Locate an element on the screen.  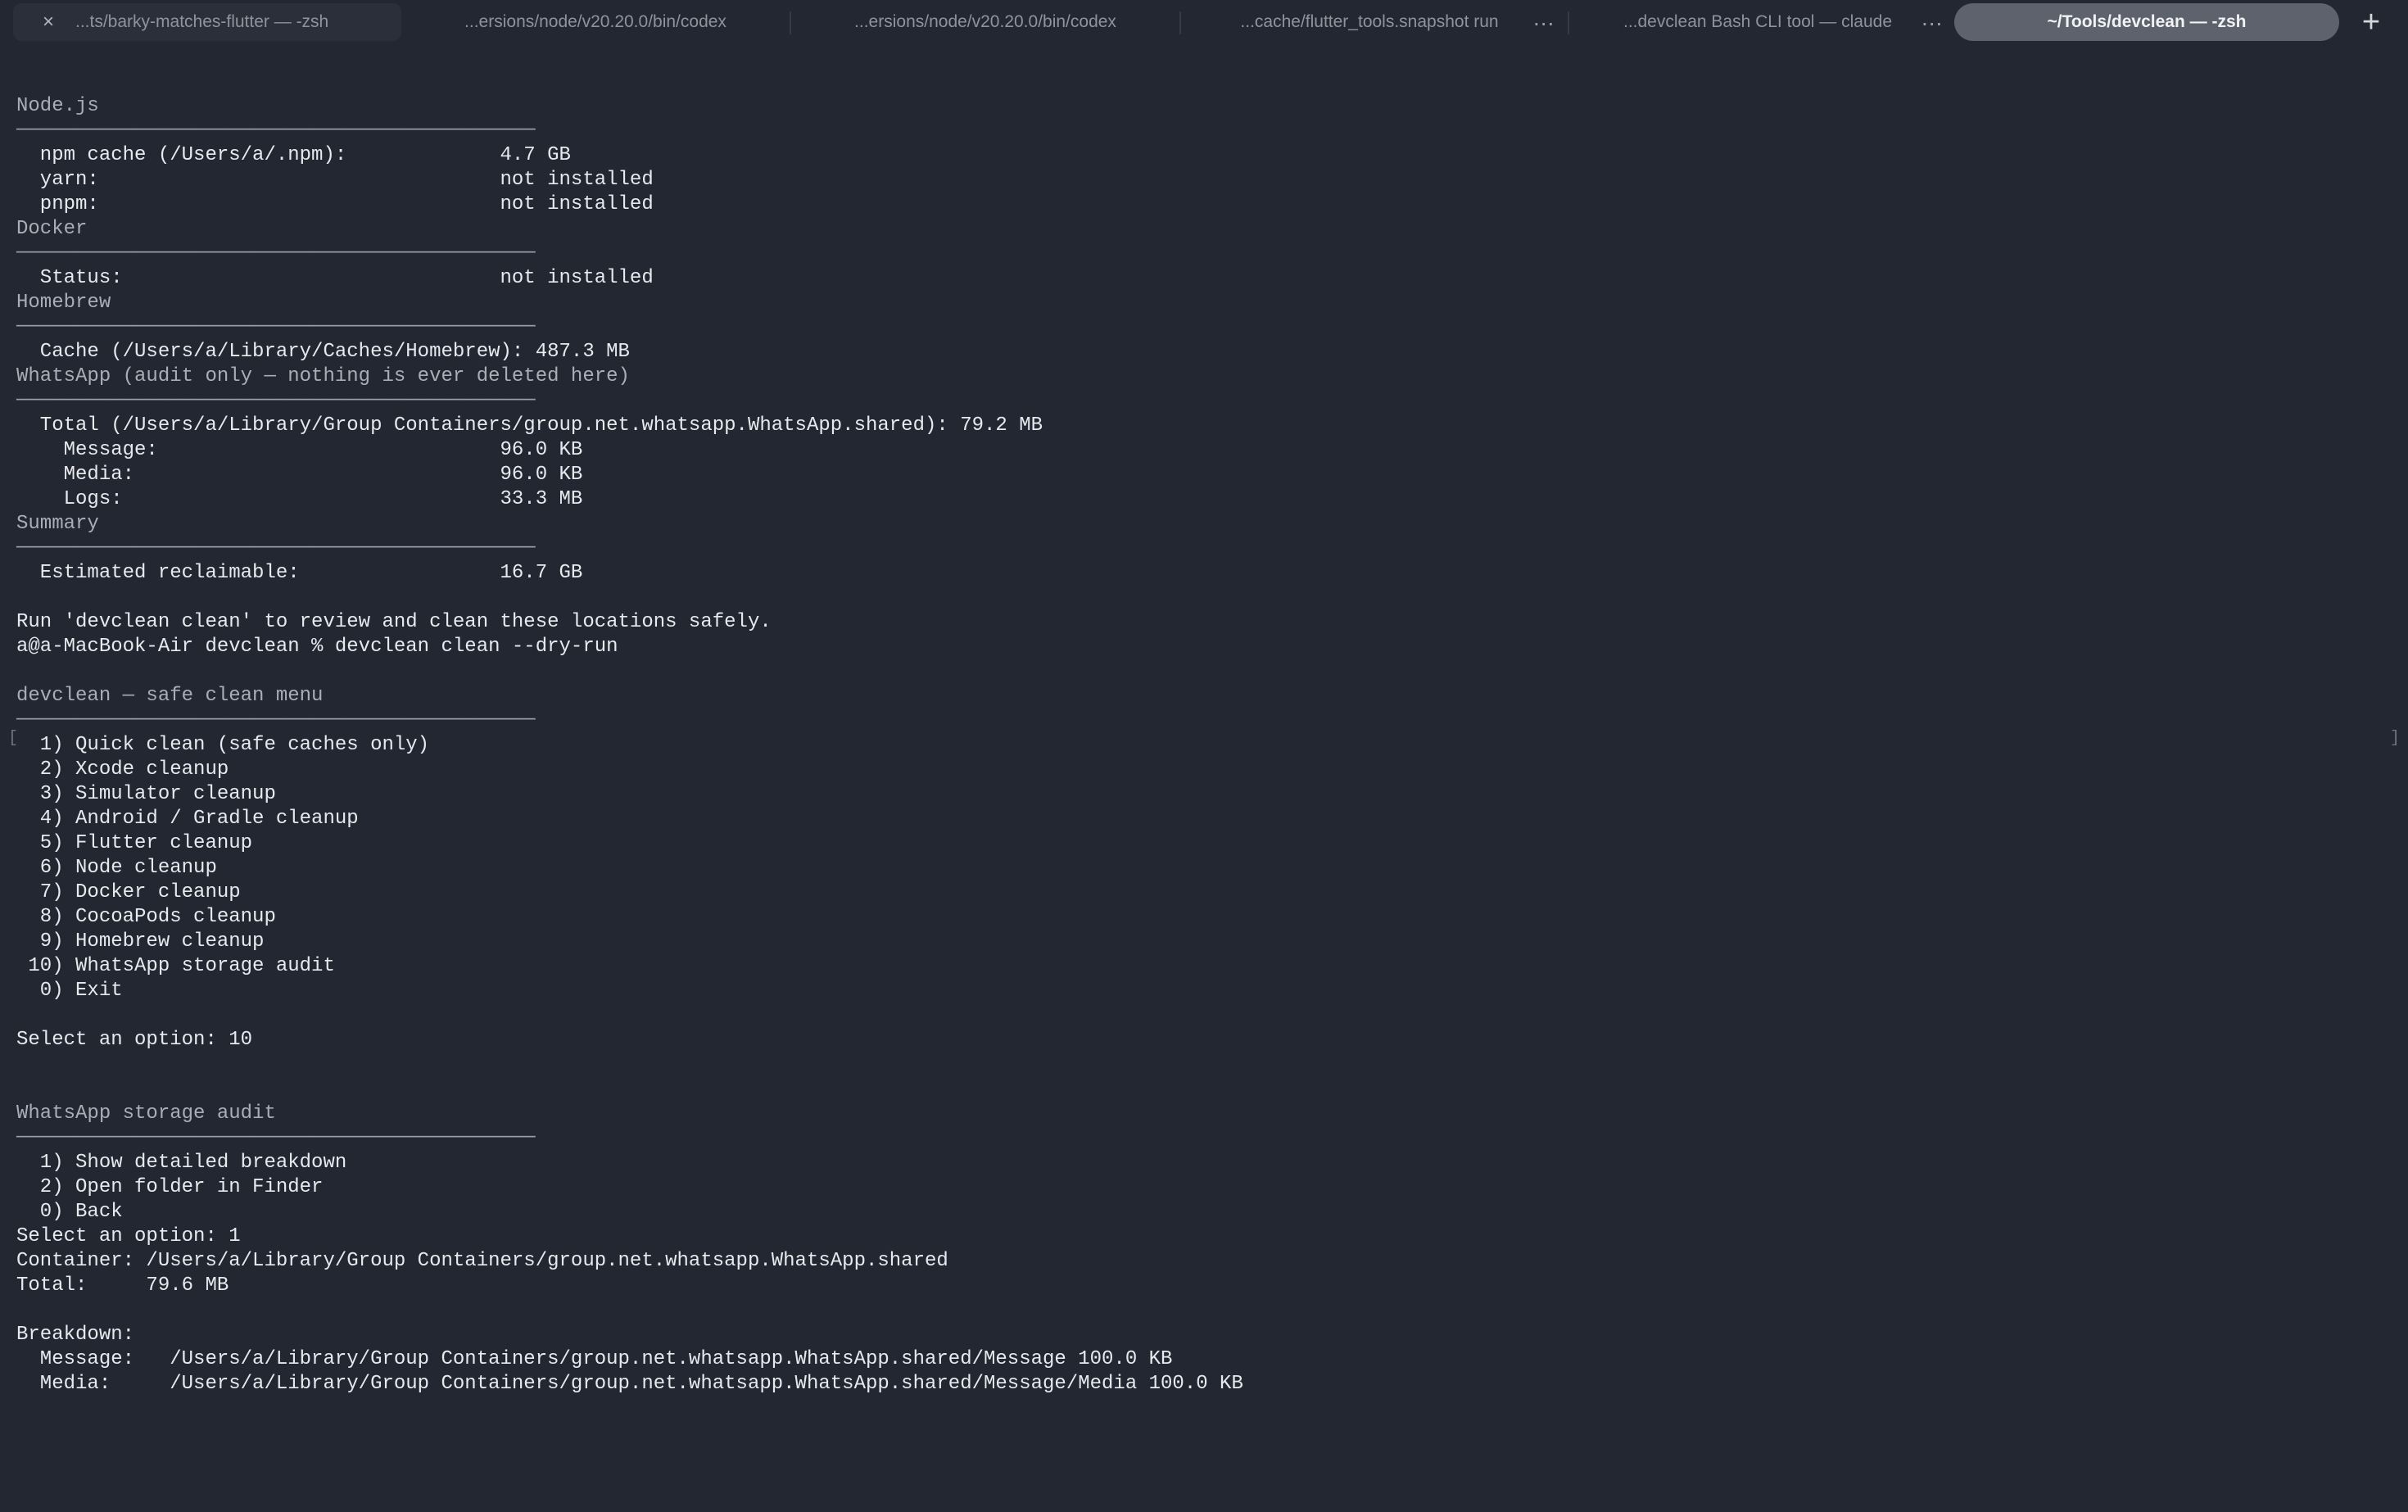
terminal-line: npm cache (/Users/a/.npm): 4.7 GB is located at coordinates (293, 155).